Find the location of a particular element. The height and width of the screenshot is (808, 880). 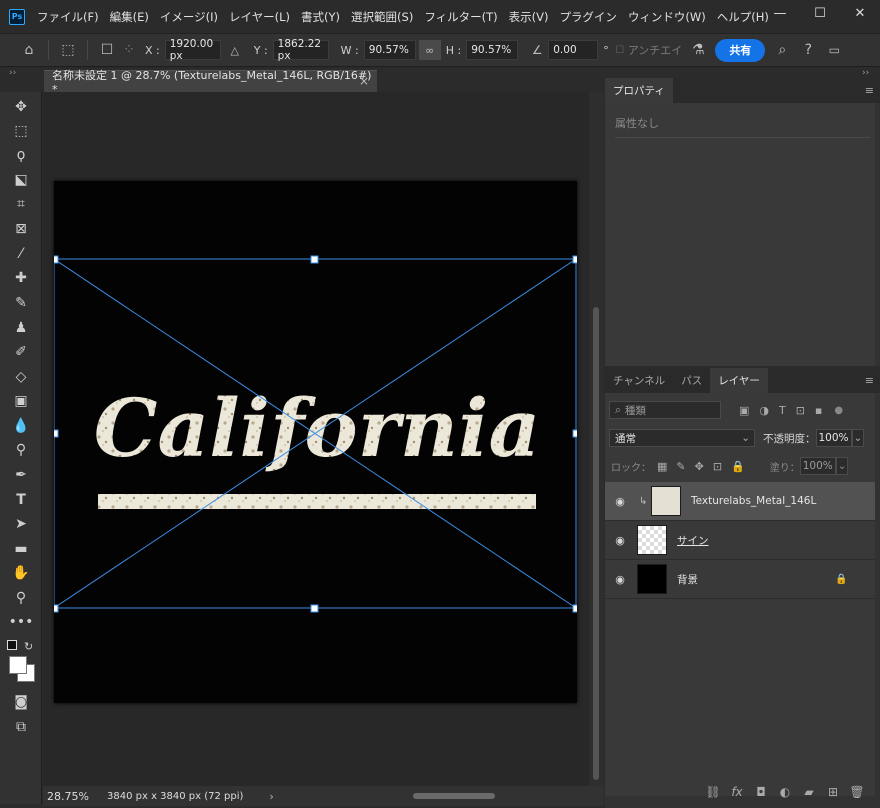

layer-row-background: ◉ 背景 🔒 is located at coordinates (740, 579).